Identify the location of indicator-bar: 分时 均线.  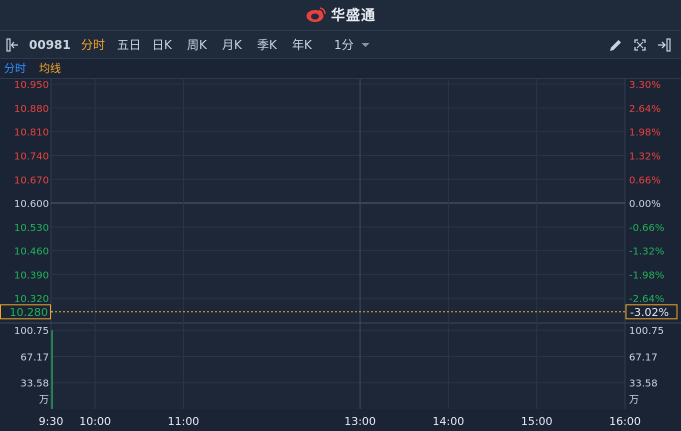
(340, 69).